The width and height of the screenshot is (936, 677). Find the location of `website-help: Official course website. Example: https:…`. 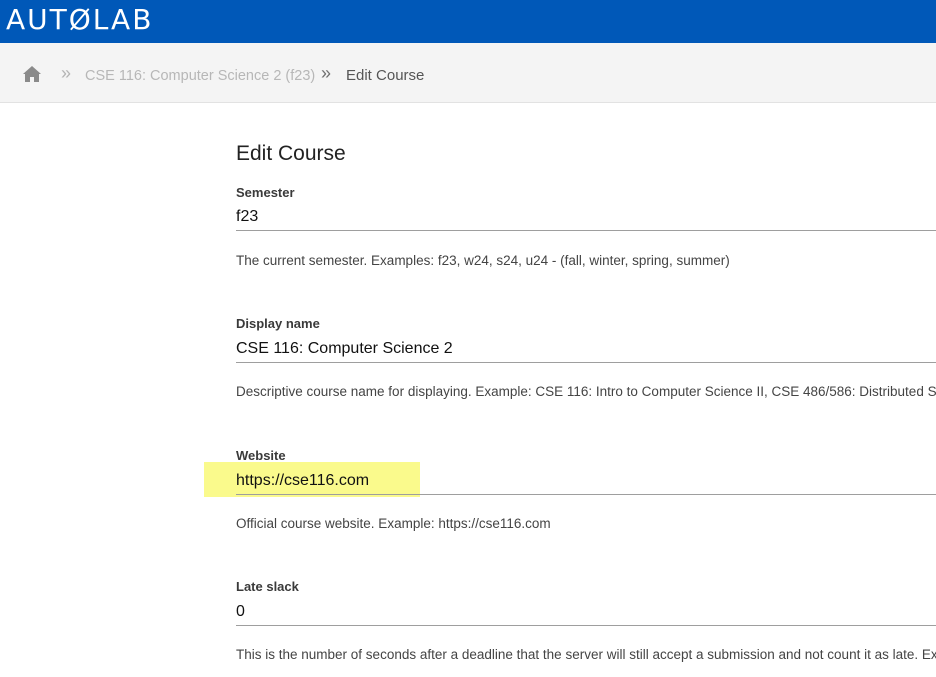

website-help: Official course website. Example: https:… is located at coordinates (393, 523).